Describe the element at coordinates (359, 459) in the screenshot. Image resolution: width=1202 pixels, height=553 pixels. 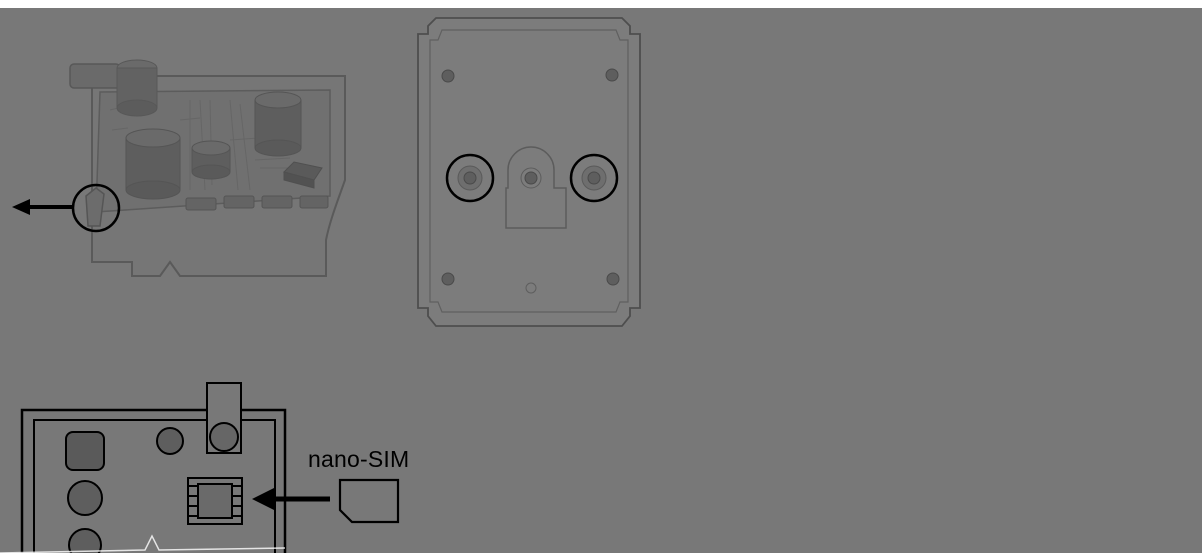
I see `nano-sim-label: nano-SIM` at that location.